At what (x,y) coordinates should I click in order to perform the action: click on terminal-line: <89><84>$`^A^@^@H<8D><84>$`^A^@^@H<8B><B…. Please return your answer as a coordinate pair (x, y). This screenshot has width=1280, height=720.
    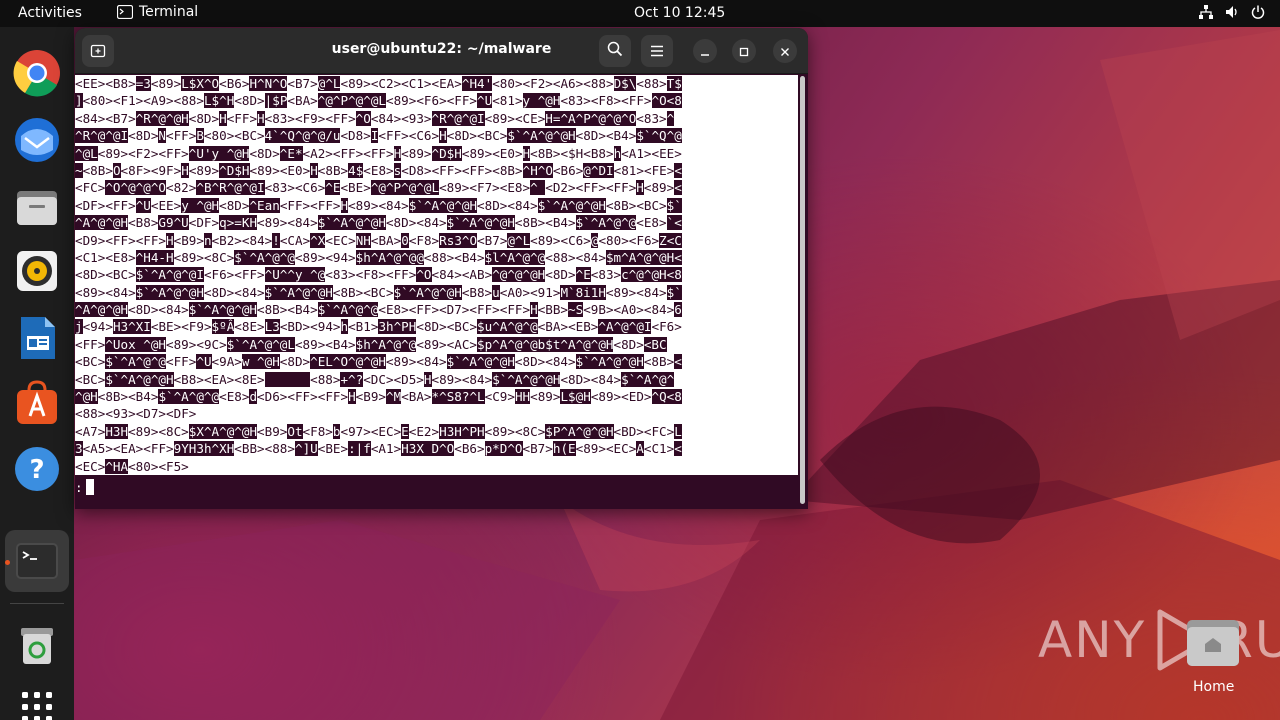
    Looking at the image, I should click on (378, 292).